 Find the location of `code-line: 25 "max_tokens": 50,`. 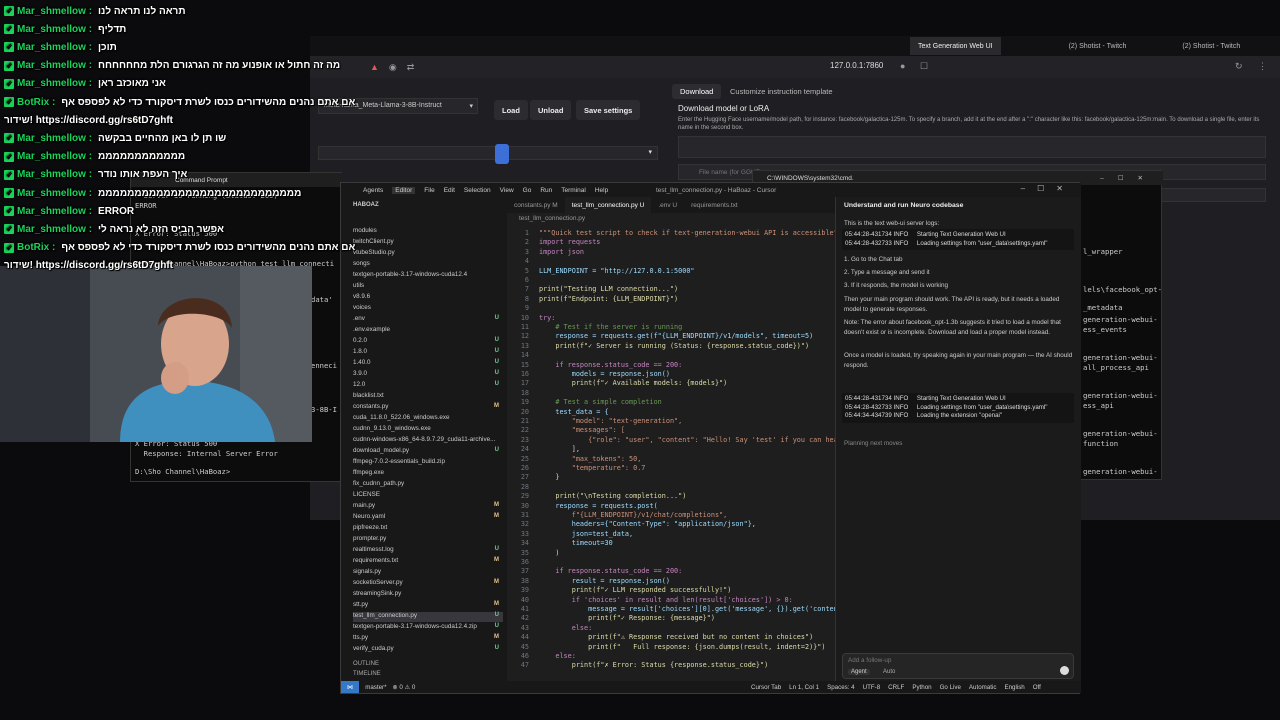

code-line: 25 "max_tokens": 50, is located at coordinates (671, 459).